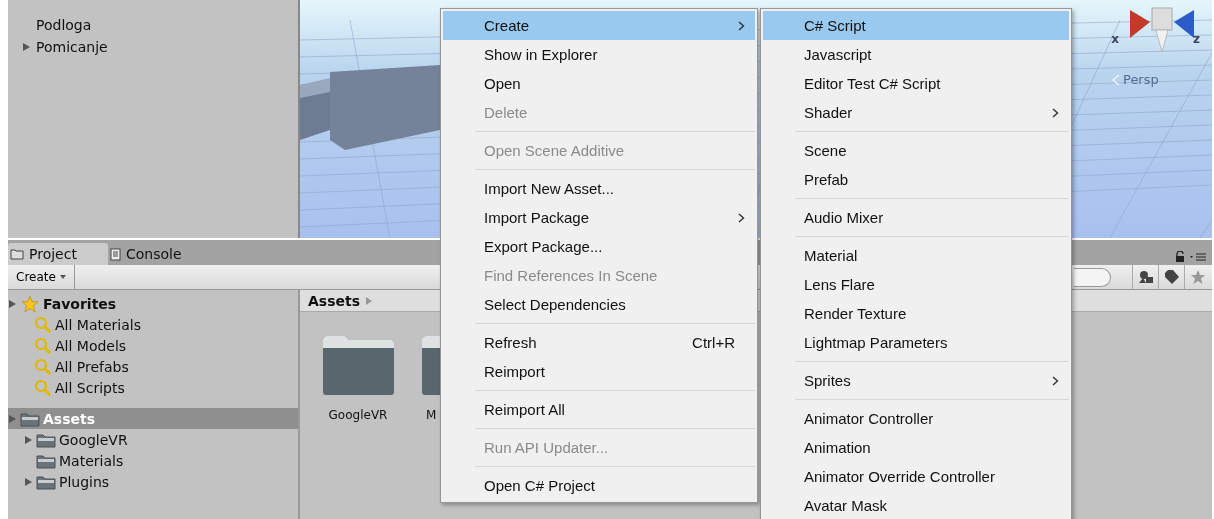  I want to click on menu-item: Refresh Ctrl+R, so click(599, 342).